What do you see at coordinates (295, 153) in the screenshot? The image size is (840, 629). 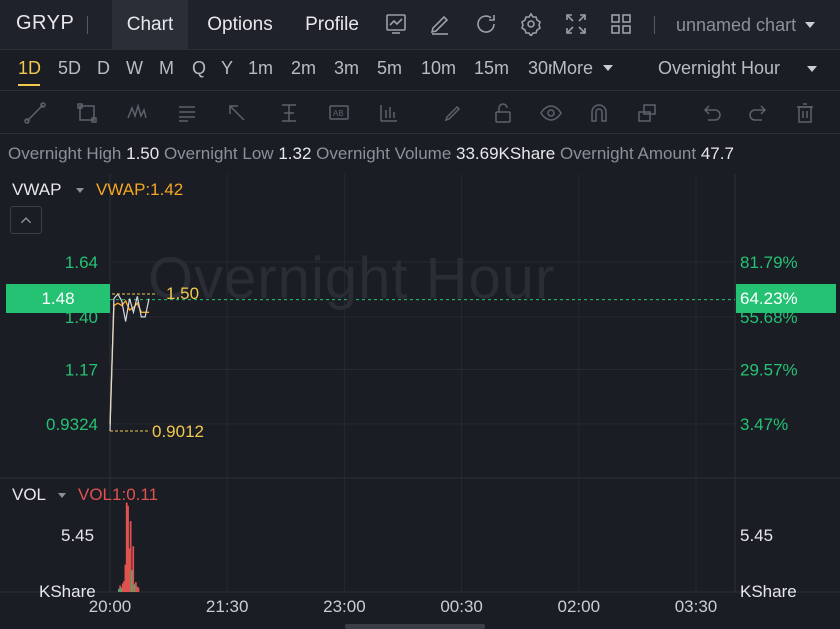 I see `low-value: 1.32` at bounding box center [295, 153].